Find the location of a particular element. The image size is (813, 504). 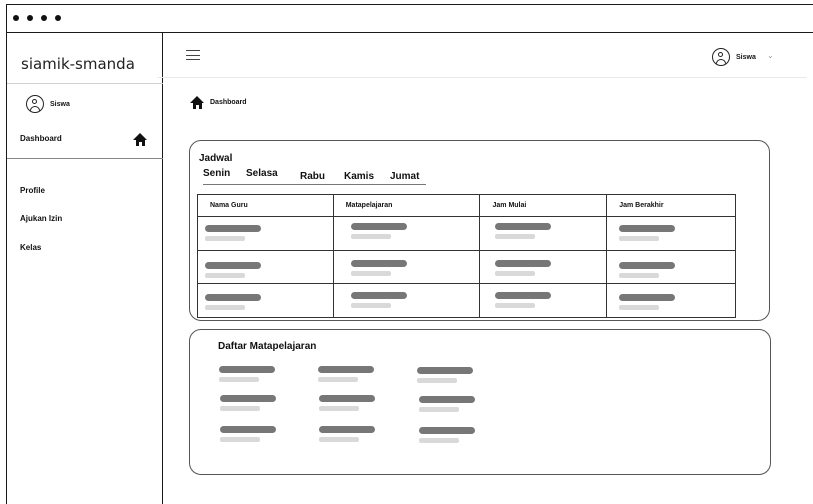

tabs-underline is located at coordinates (314, 184).